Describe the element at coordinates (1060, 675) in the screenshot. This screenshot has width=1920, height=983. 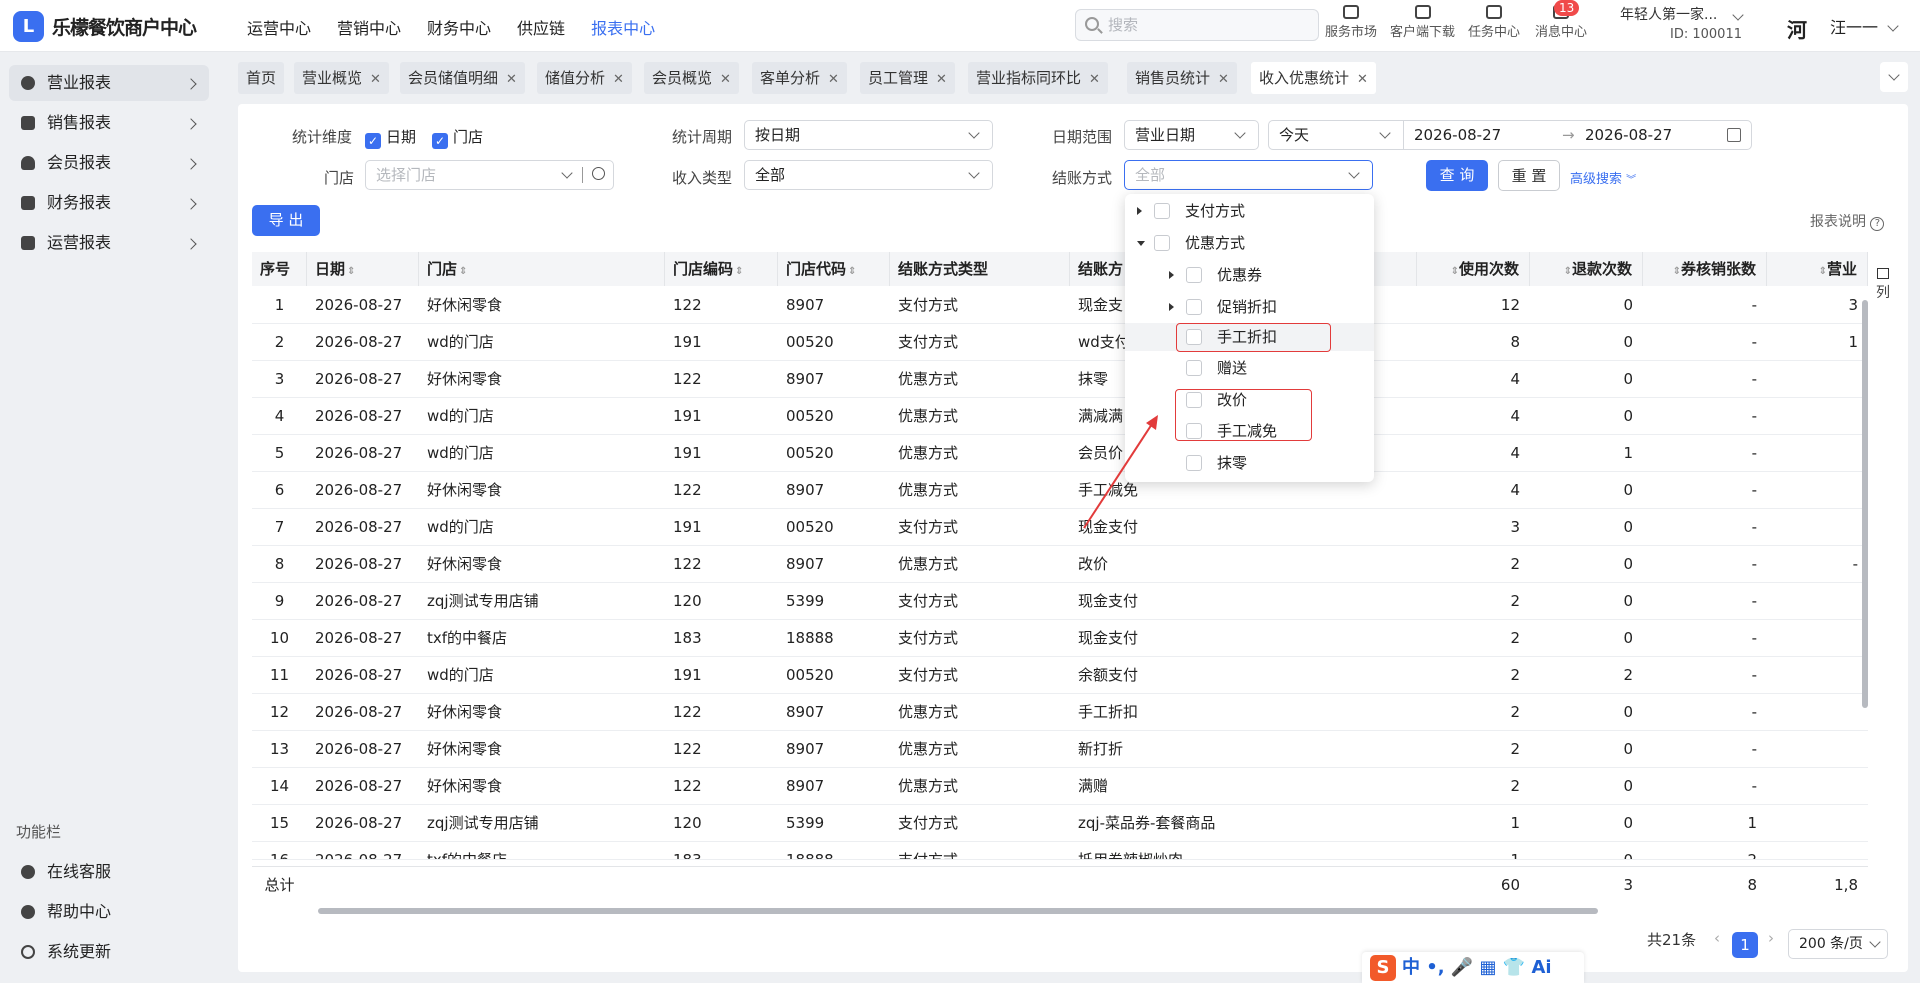
I see `table-row: 11 2026-08-27 wd的门店 191 00520 支付方式 余额支付 2 2 -` at that location.